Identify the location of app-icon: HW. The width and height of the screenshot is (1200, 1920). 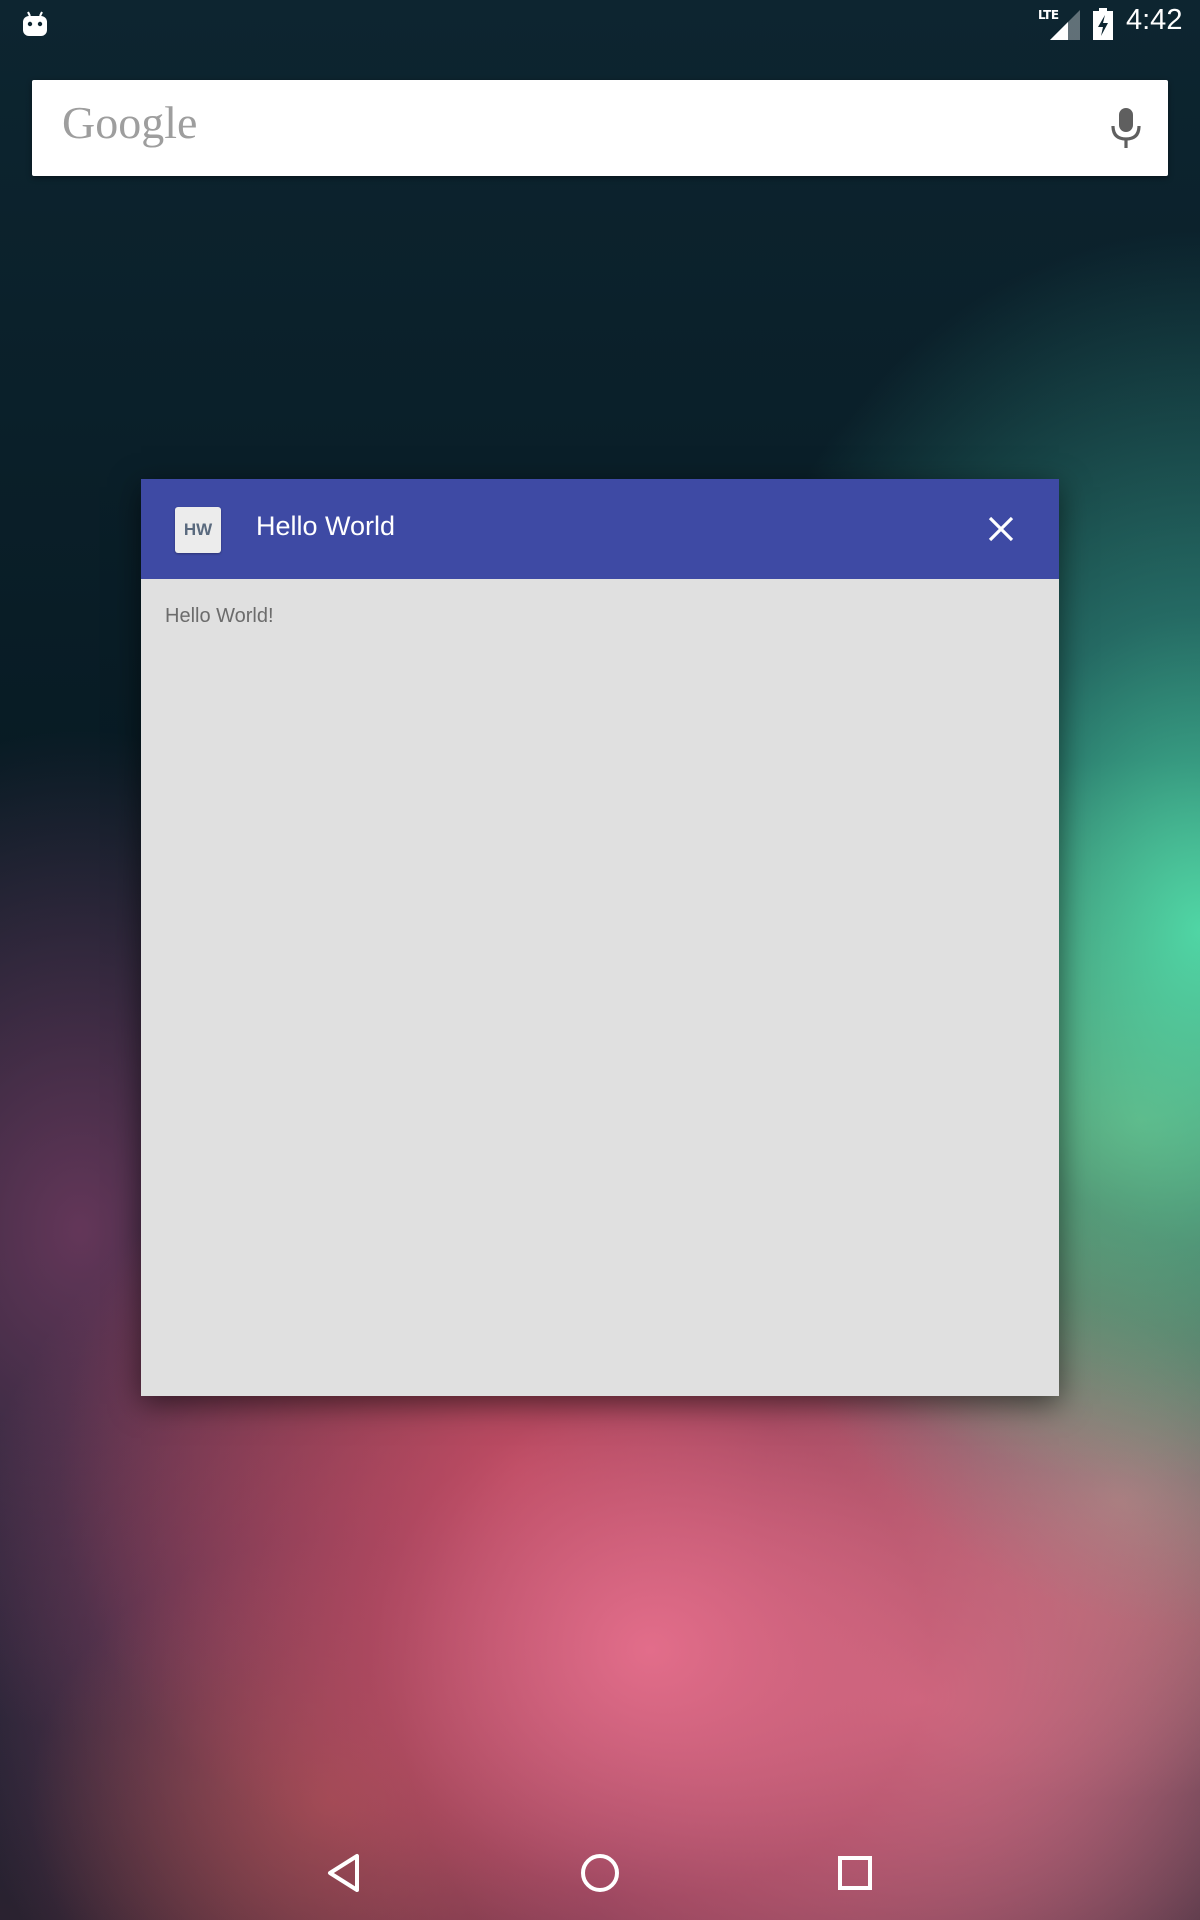
(198, 530).